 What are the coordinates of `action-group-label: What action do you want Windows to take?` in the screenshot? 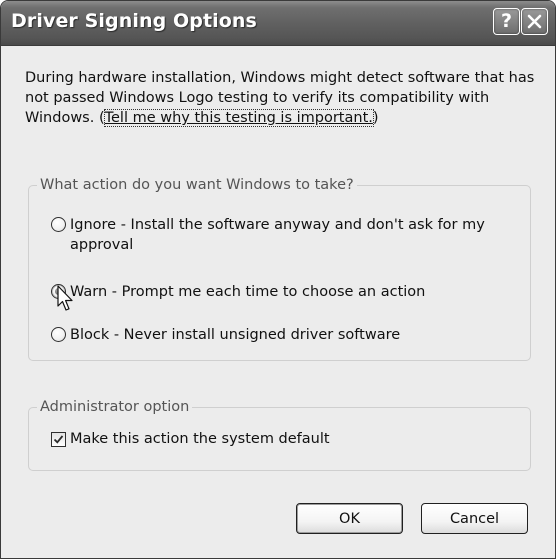 It's located at (197, 185).